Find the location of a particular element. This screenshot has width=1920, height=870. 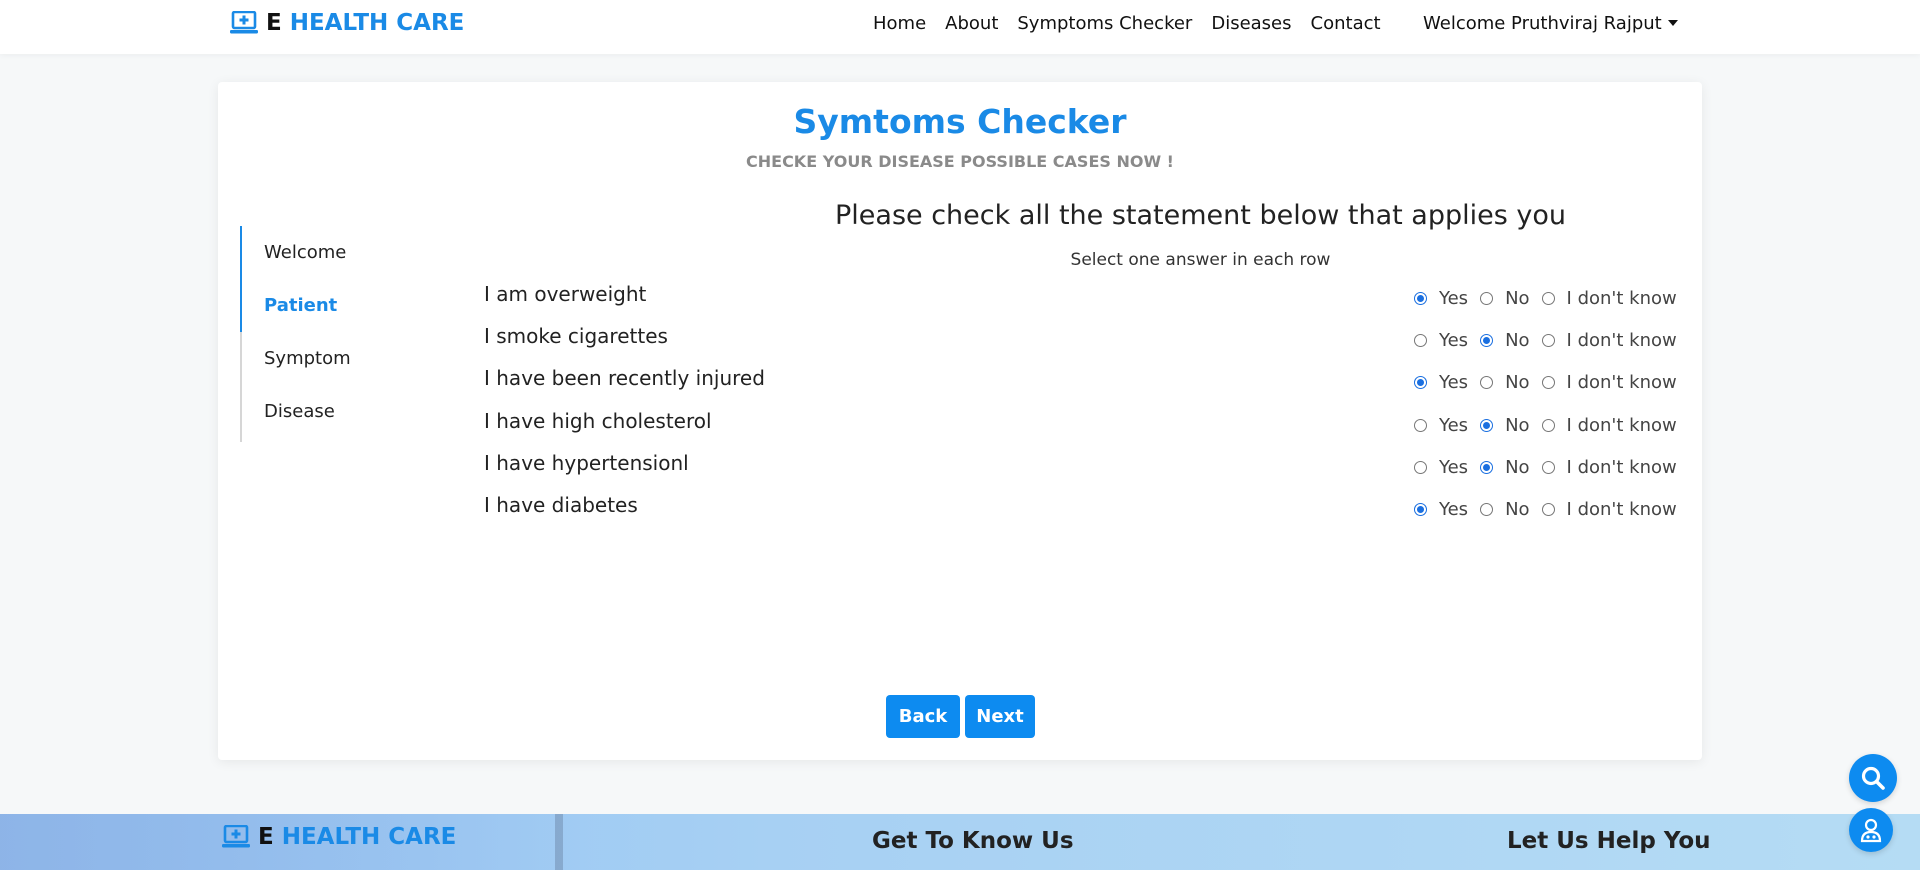

question-statement: I have high cholesterol is located at coordinates (598, 421).